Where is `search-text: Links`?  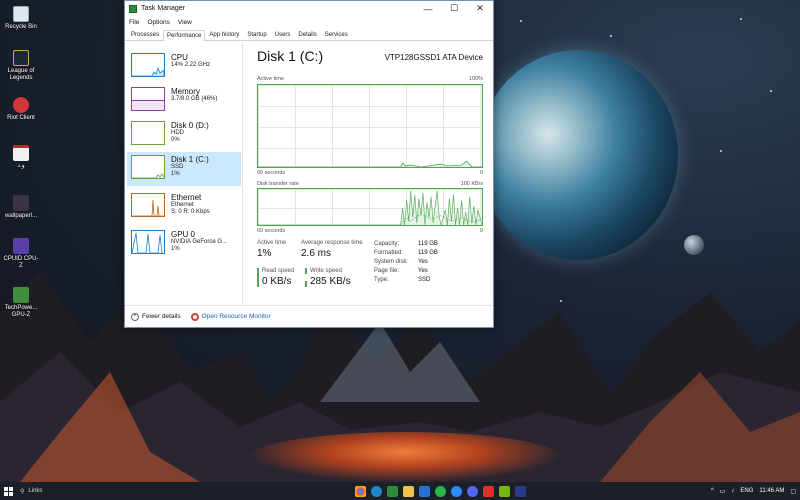
search-text: Links is located at coordinates (35, 491).